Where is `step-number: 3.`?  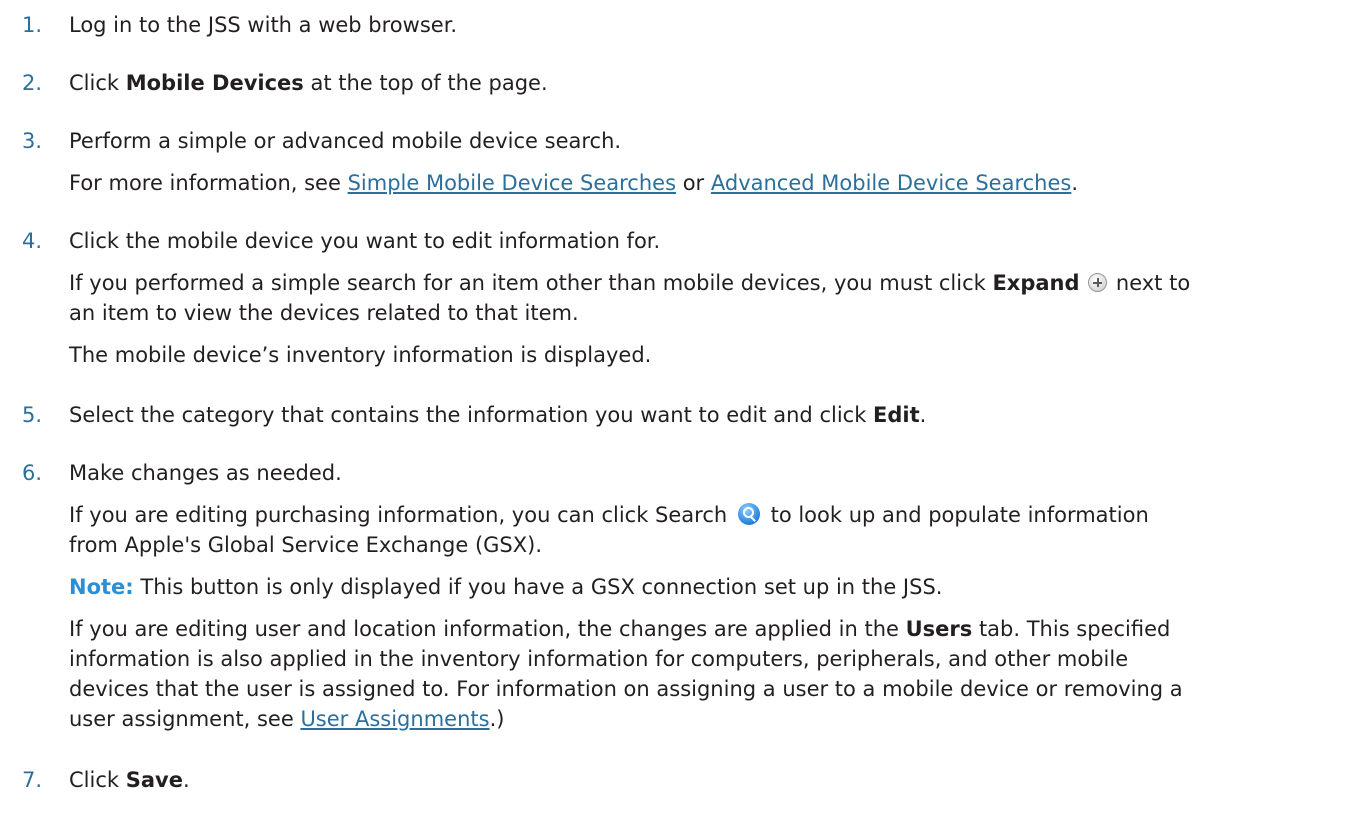
step-number: 3. is located at coordinates (32, 141).